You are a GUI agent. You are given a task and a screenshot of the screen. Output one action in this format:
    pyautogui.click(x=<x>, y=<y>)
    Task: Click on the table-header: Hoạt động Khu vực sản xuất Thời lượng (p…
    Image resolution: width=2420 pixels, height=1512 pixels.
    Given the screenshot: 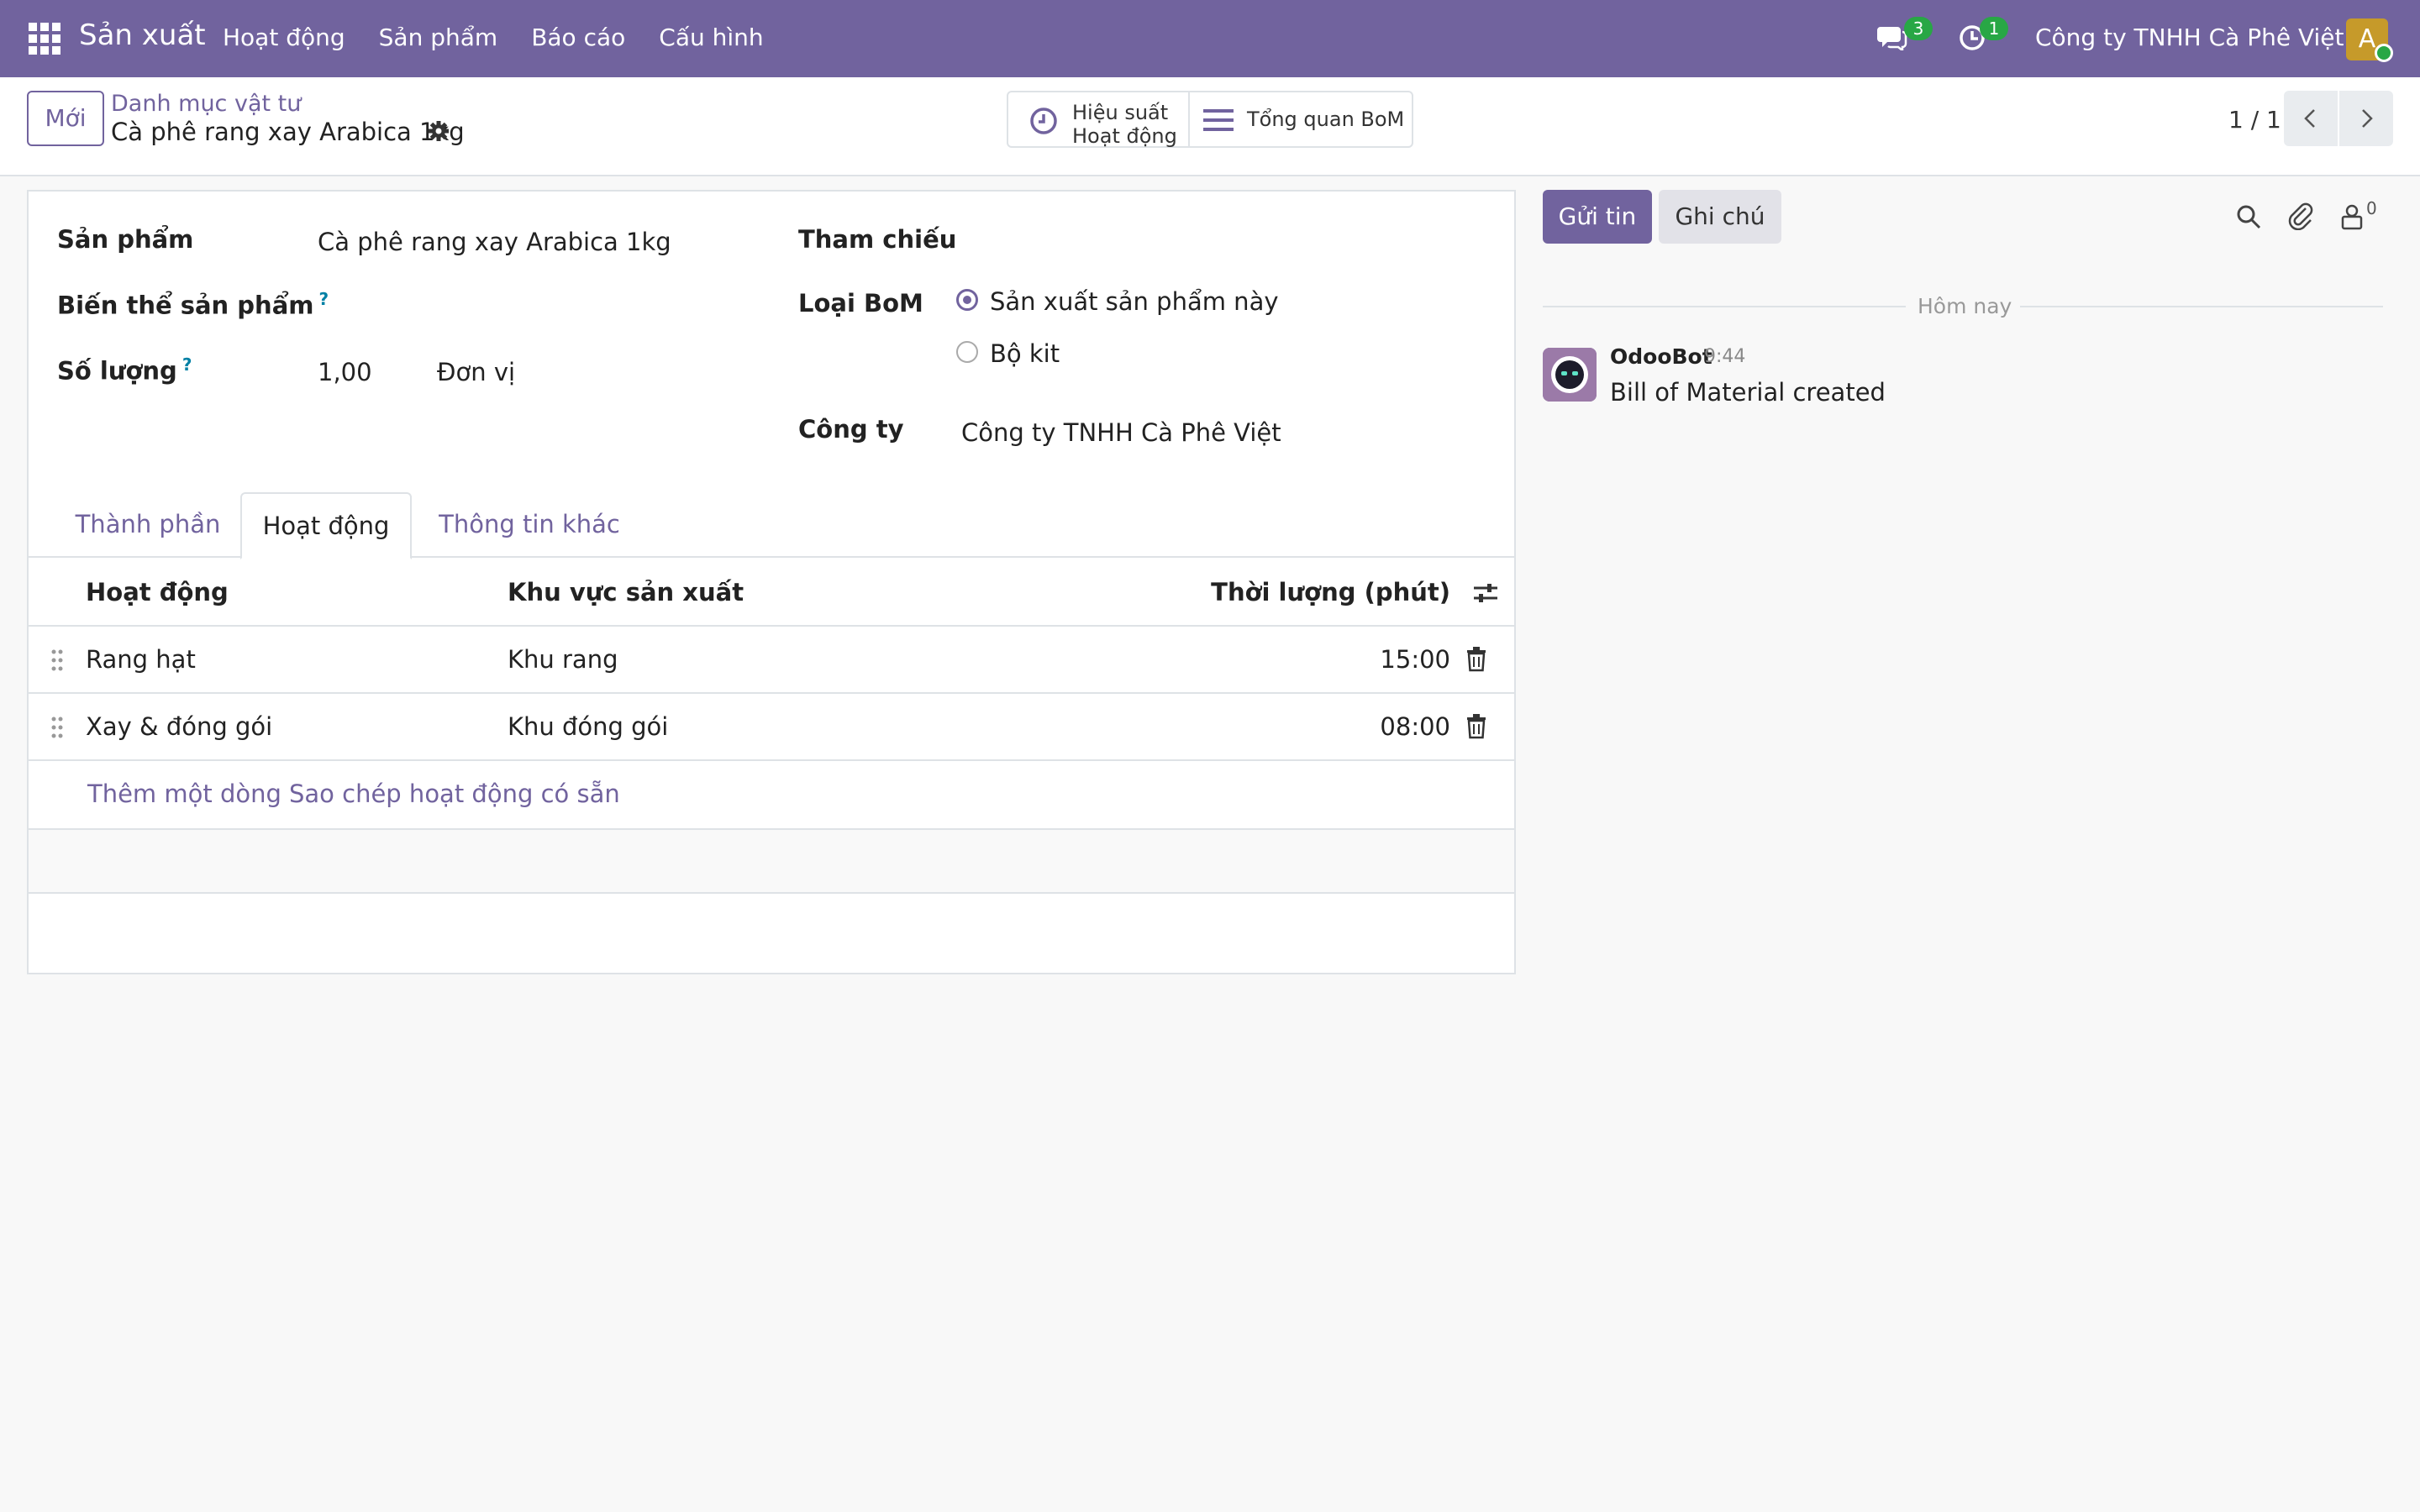 What is the action you would take?
    pyautogui.click(x=771, y=592)
    